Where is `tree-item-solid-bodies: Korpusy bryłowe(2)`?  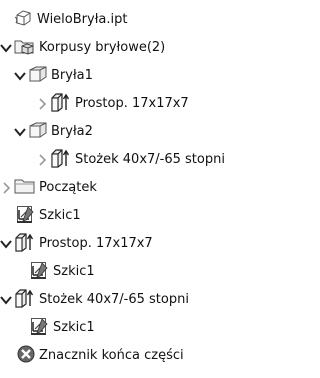
tree-item-solid-bodies: Korpusy bryłowe(2) is located at coordinates (82, 48).